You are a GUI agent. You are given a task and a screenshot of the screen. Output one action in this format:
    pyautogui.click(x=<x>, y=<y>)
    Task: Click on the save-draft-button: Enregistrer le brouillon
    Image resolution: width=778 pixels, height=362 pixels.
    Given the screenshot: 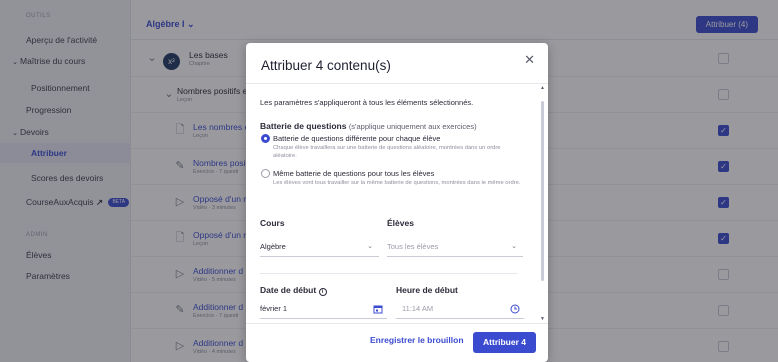 What is the action you would take?
    pyautogui.click(x=417, y=340)
    